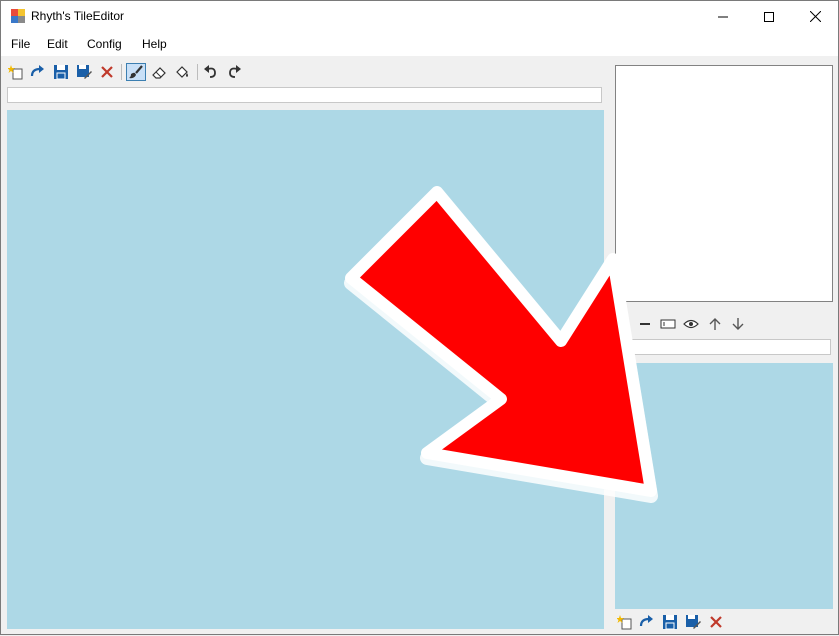 This screenshot has height=636, width=839. I want to click on brush-icon, so click(136, 72).